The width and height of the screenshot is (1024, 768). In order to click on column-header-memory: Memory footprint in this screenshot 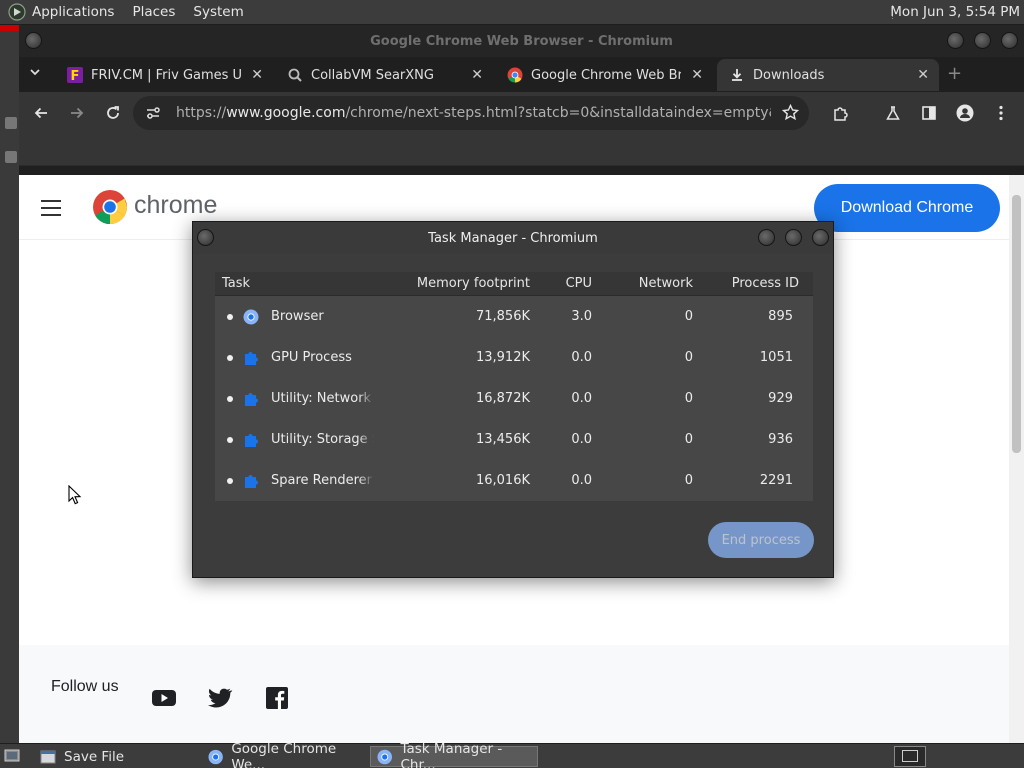, I will do `click(467, 283)`.